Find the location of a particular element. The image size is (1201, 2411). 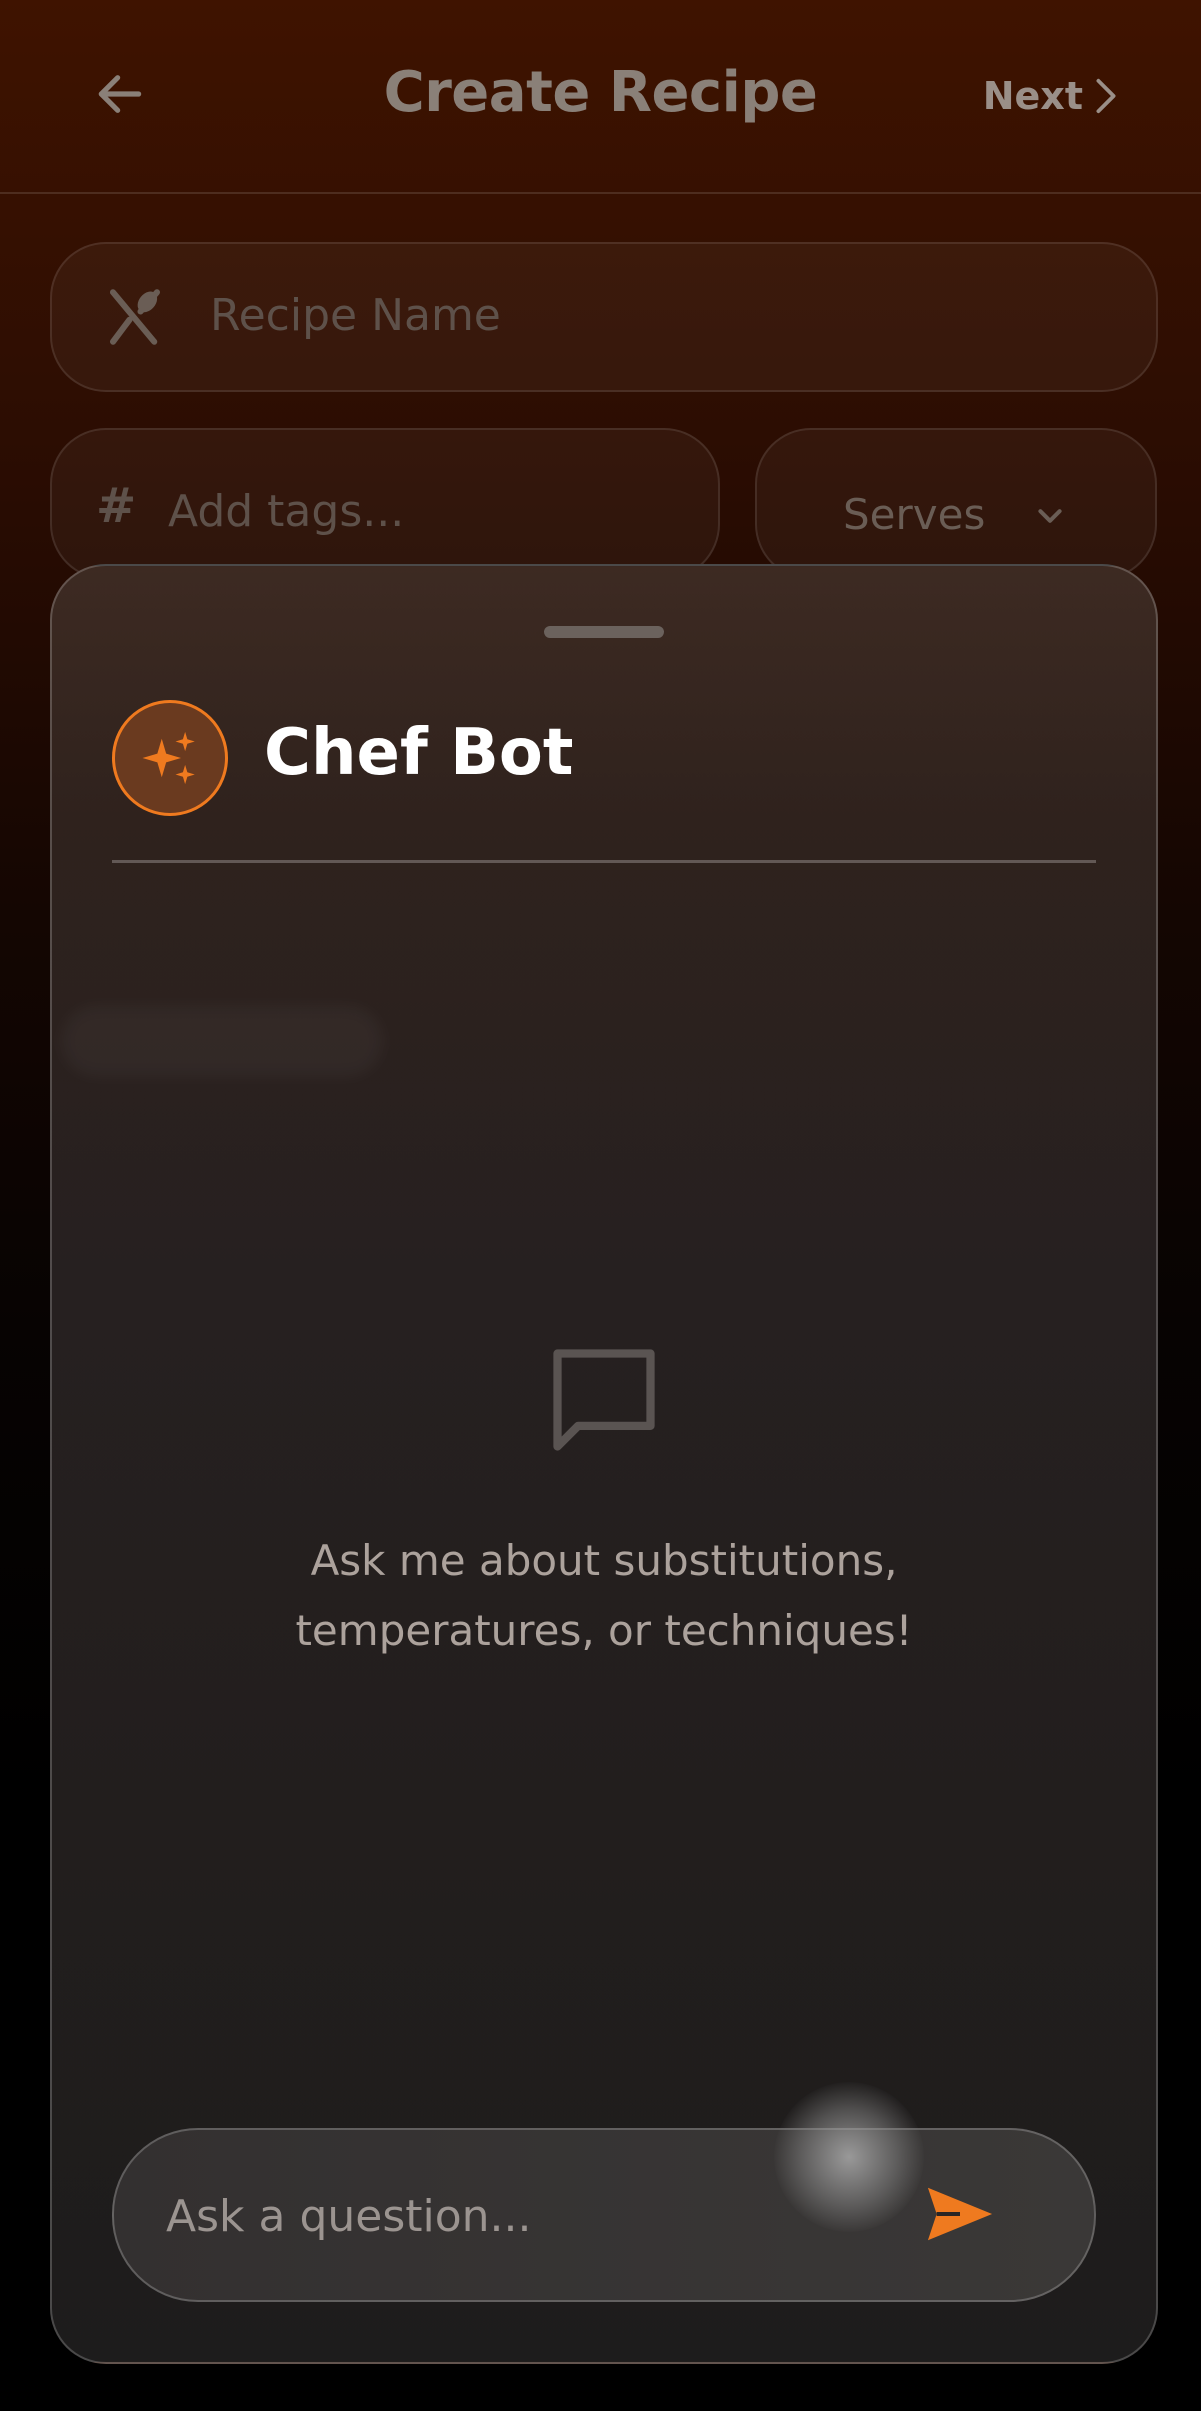

serves-select: Serves is located at coordinates (956, 504).